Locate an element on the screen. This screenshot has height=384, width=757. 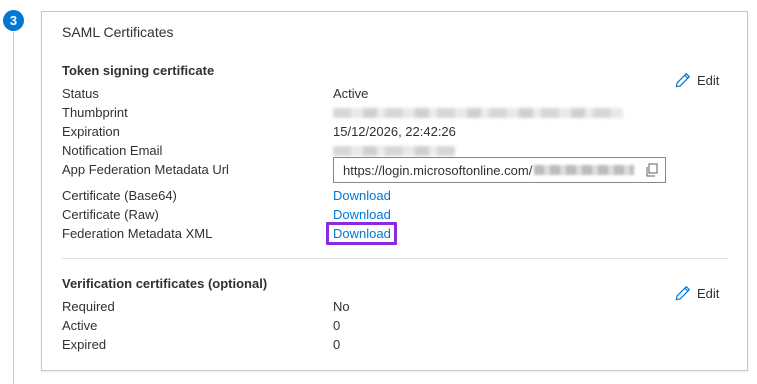
federation-xml-label: Federation Metadata XML is located at coordinates (137, 233).